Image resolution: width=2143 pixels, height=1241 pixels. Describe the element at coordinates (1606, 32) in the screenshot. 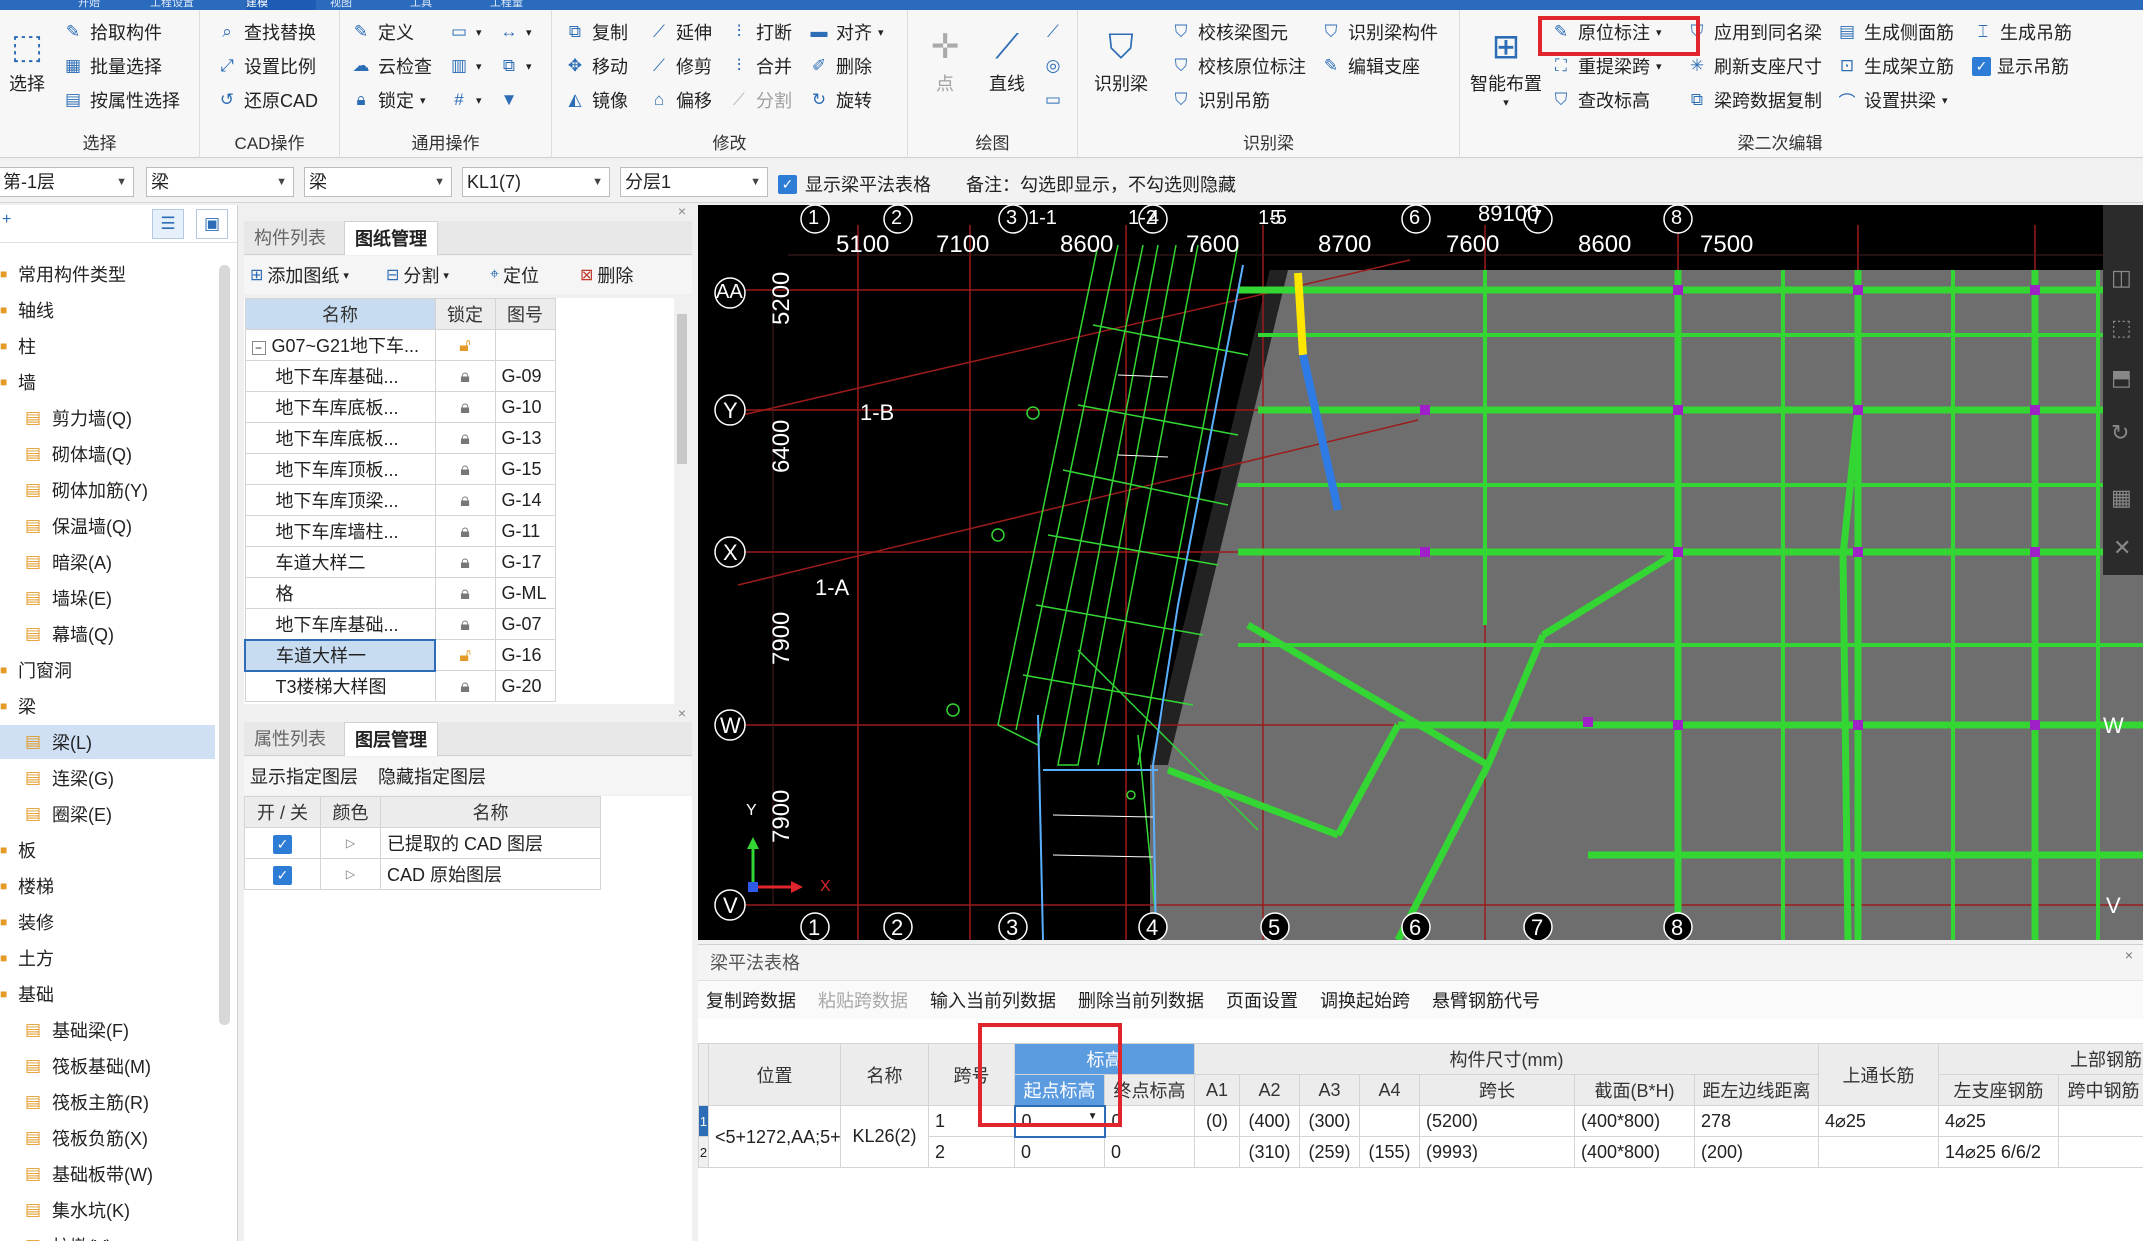

I see `in-situ-annotation-button: ✎ 原位标注 ▾` at that location.